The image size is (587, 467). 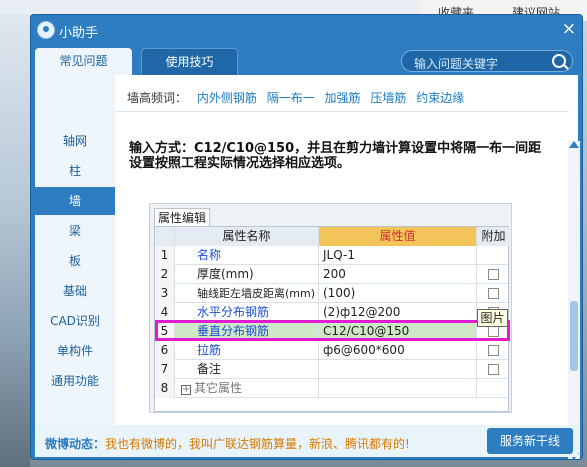 What do you see at coordinates (165, 274) in the screenshot?
I see `row-no: 2` at bounding box center [165, 274].